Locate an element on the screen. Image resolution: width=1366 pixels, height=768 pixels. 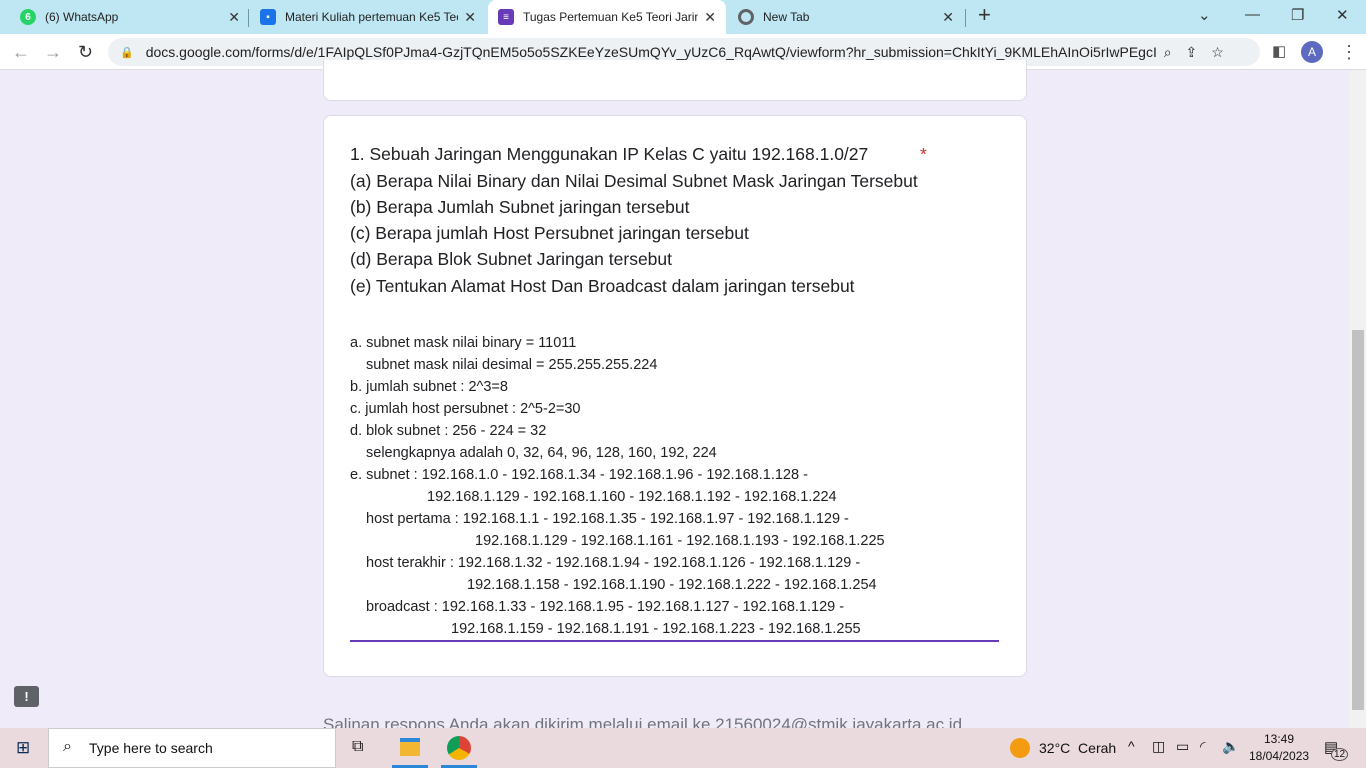
search-placeholder: Type here to search is located at coordinates (151, 748).